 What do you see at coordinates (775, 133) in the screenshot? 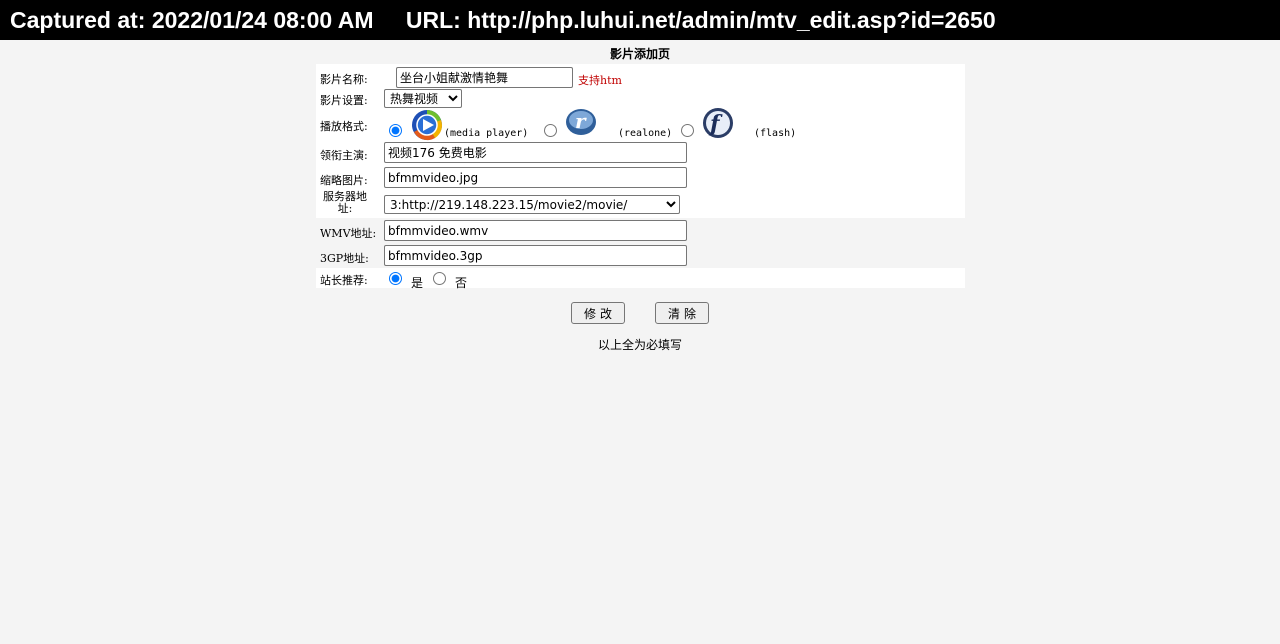
I see `format-label-flash: (flash)` at bounding box center [775, 133].